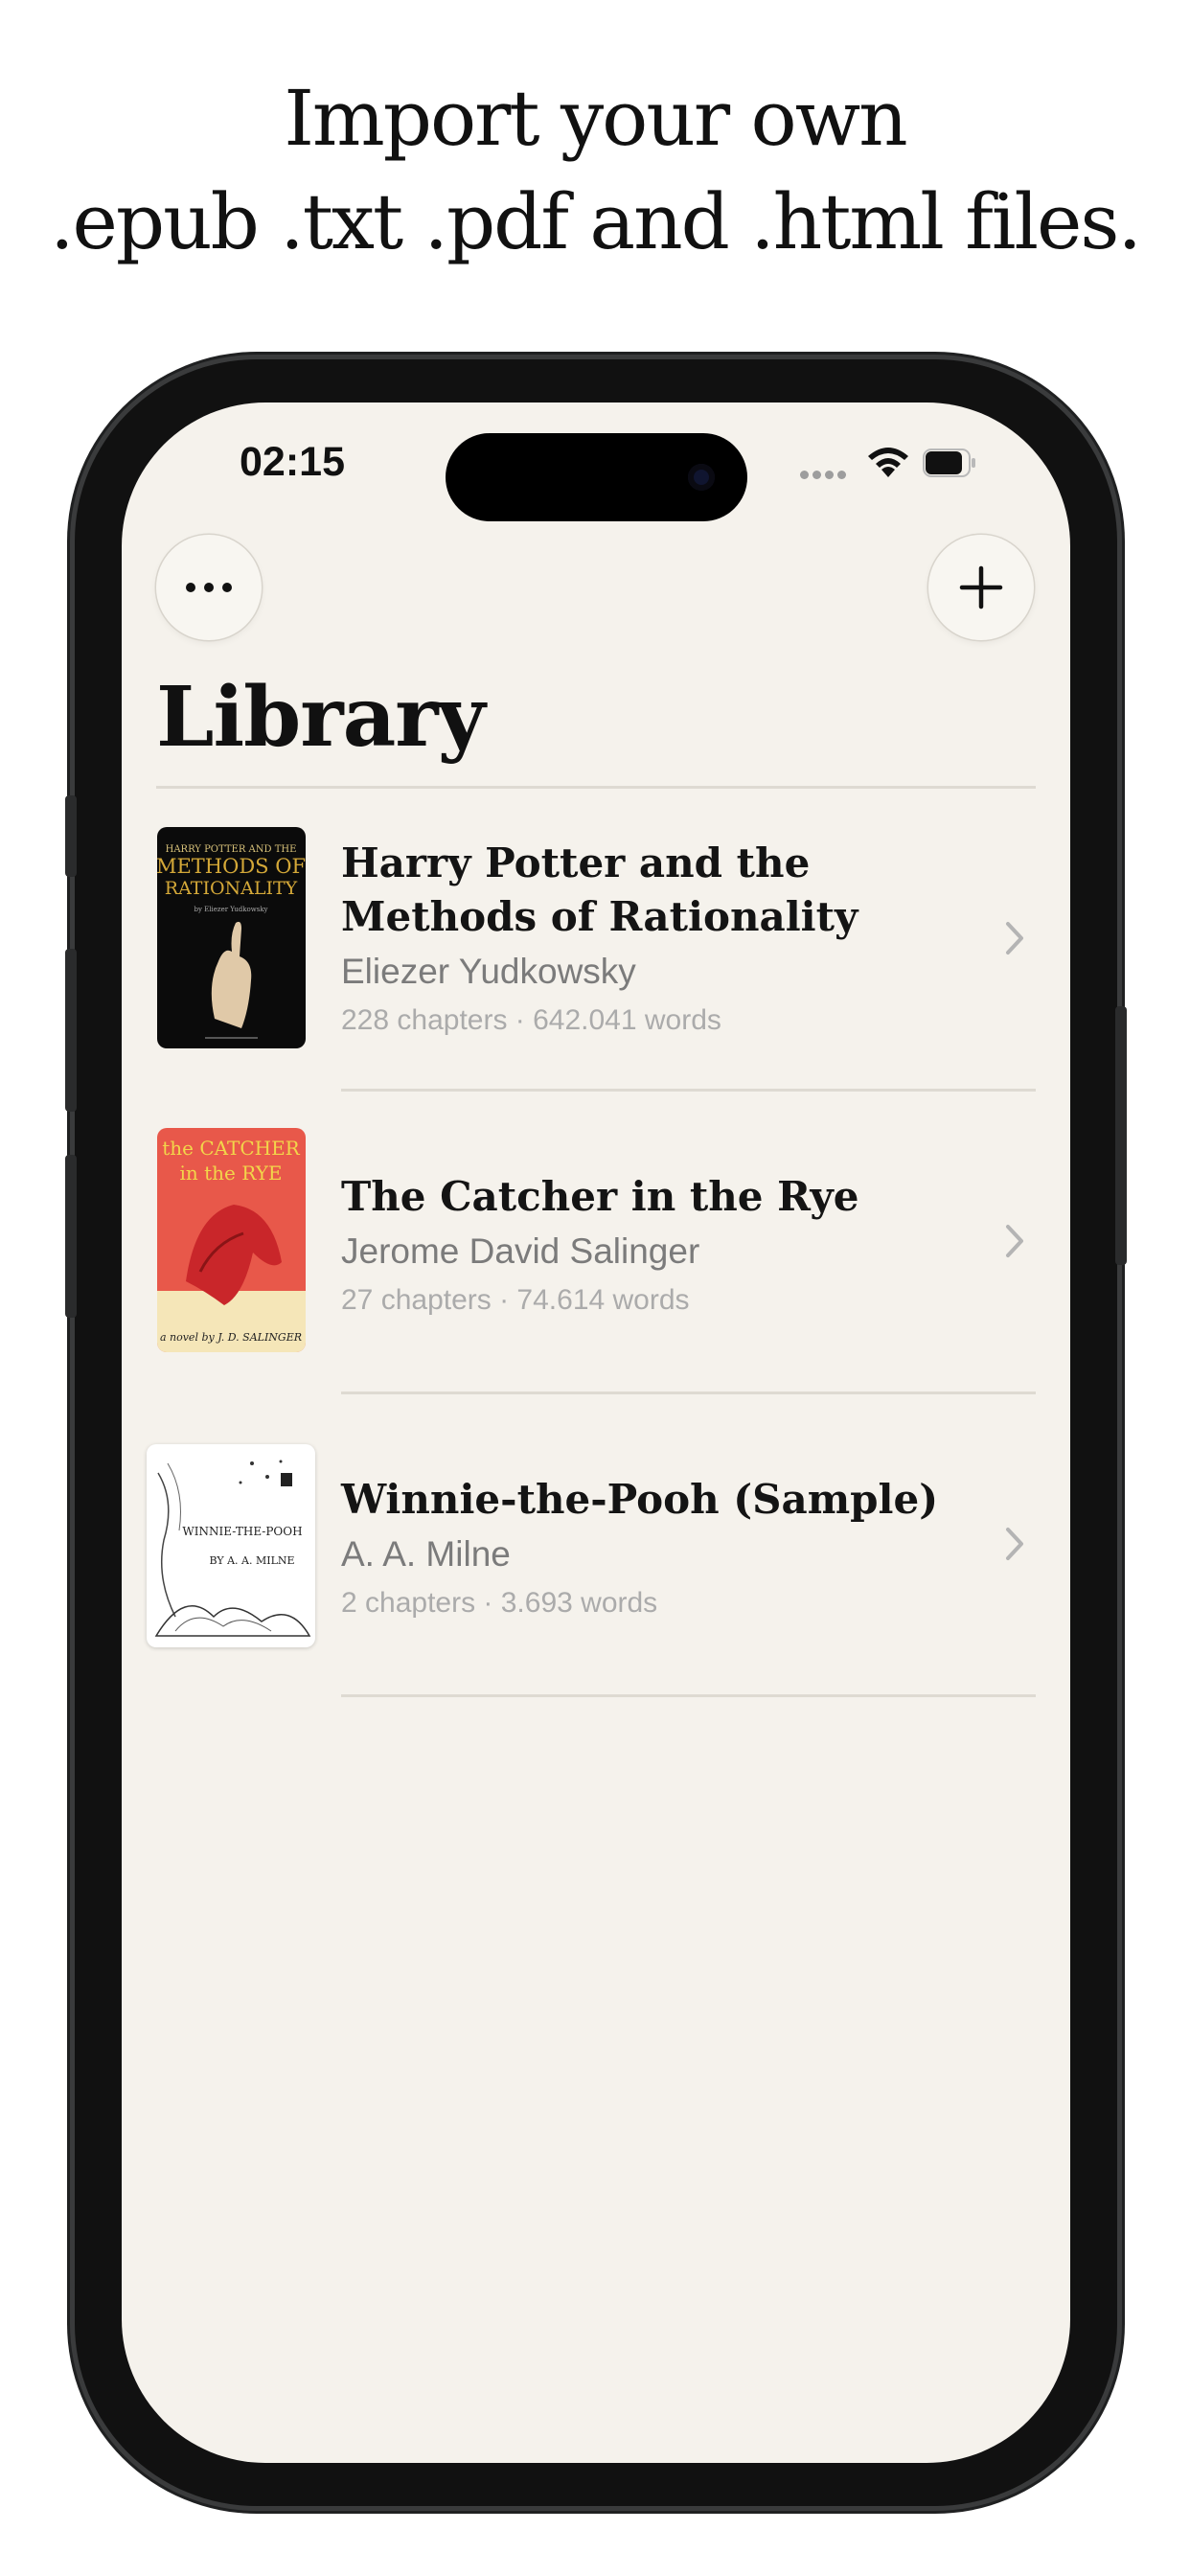 The width and height of the screenshot is (1190, 2576). What do you see at coordinates (888, 462) in the screenshot?
I see `wifi-icon` at bounding box center [888, 462].